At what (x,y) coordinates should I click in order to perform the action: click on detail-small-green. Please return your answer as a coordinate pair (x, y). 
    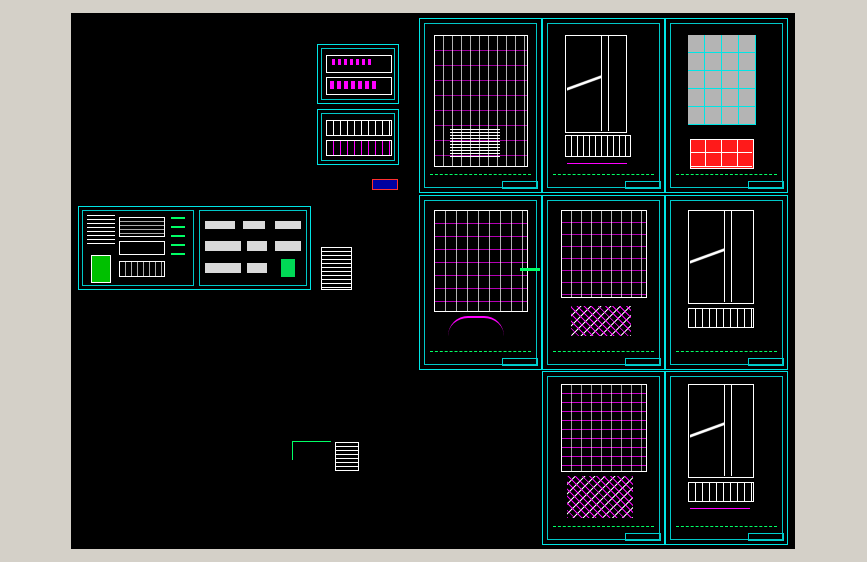
    Looking at the image, I should click on (178, 239).